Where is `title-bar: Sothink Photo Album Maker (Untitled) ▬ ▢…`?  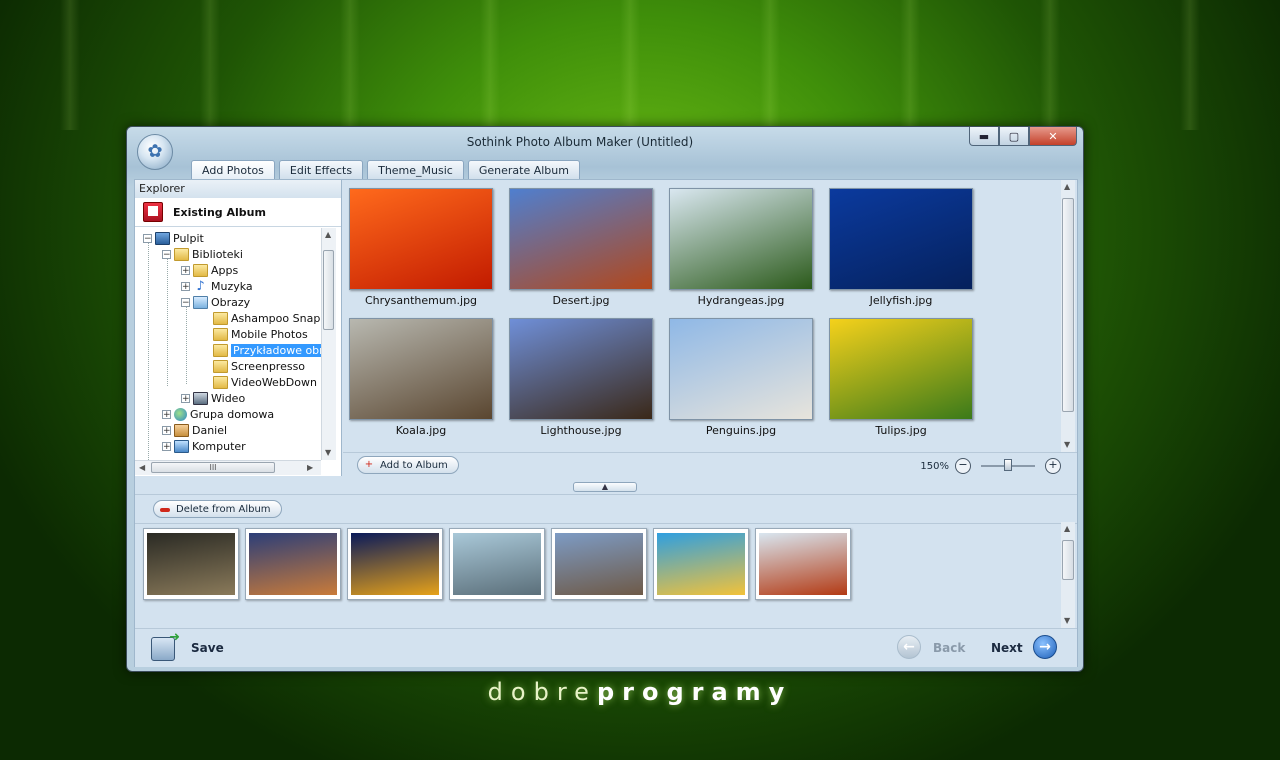
title-bar: Sothink Photo Album Maker (Untitled) ▬ ▢… is located at coordinates (605, 141).